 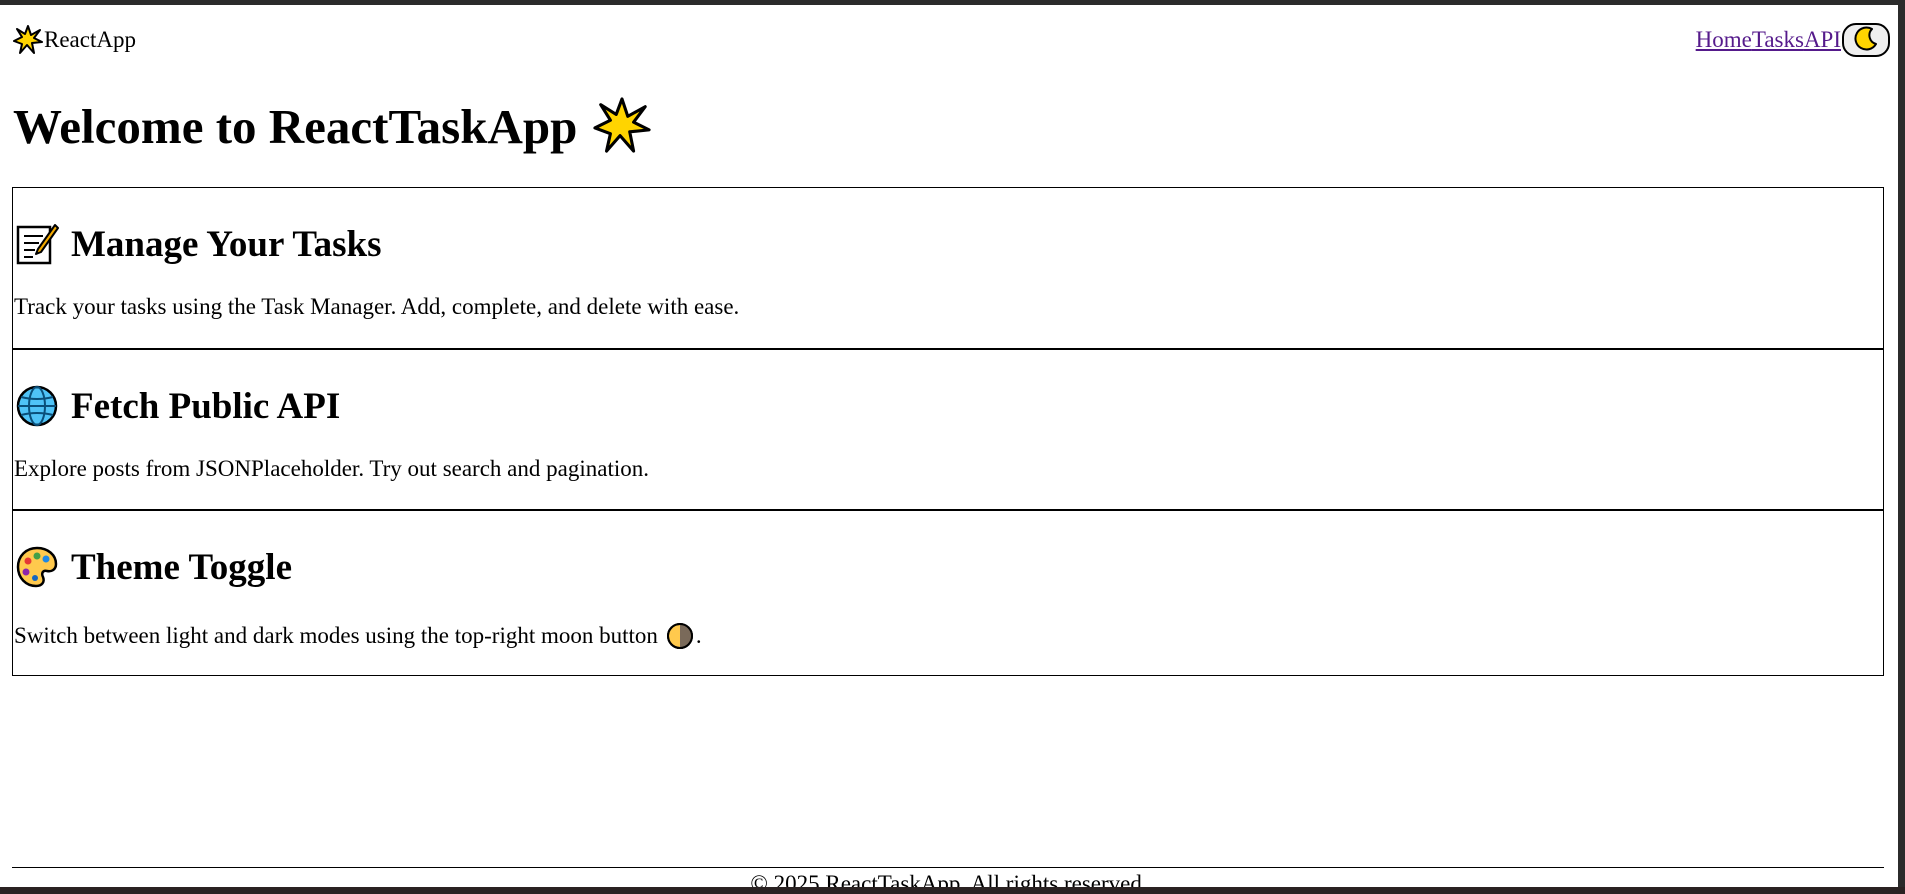 I want to click on nav-link-home: Home, so click(x=1724, y=40).